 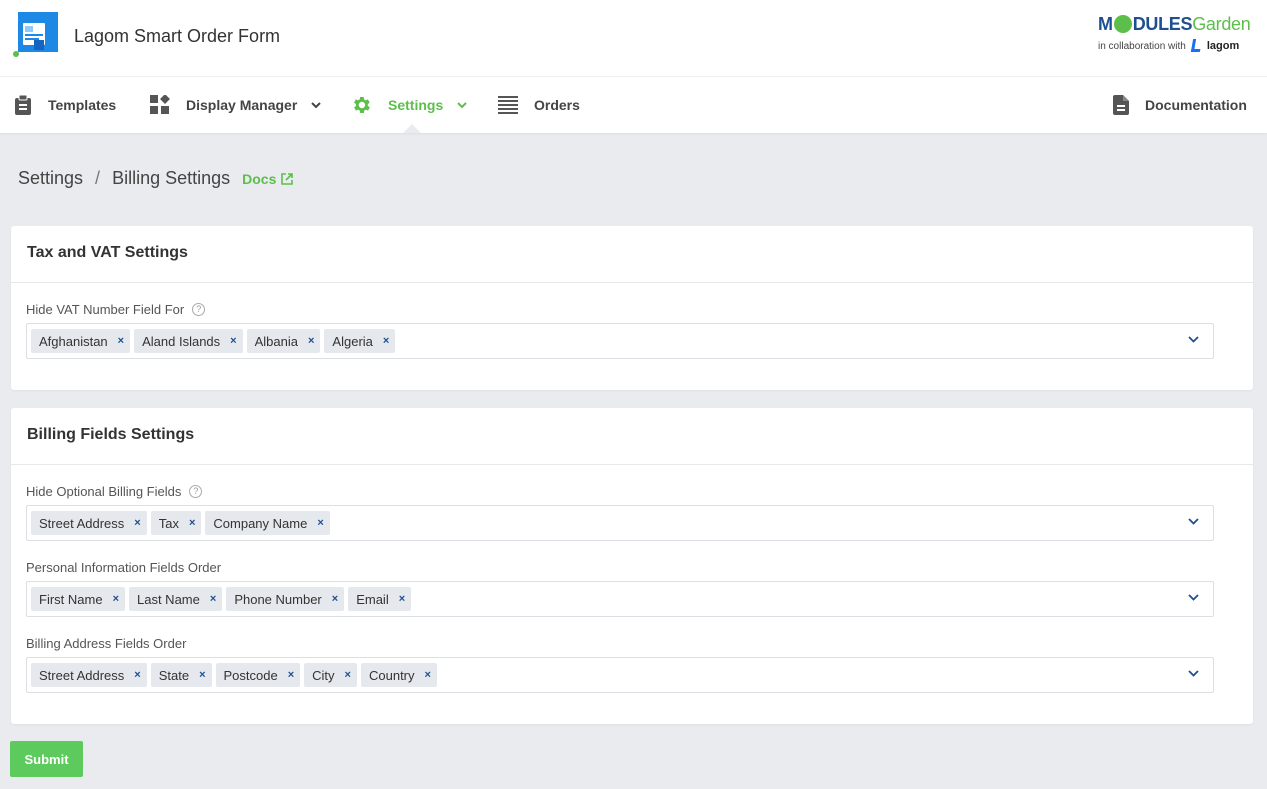 I want to click on selected-tag-label: Company Name, so click(x=260, y=523).